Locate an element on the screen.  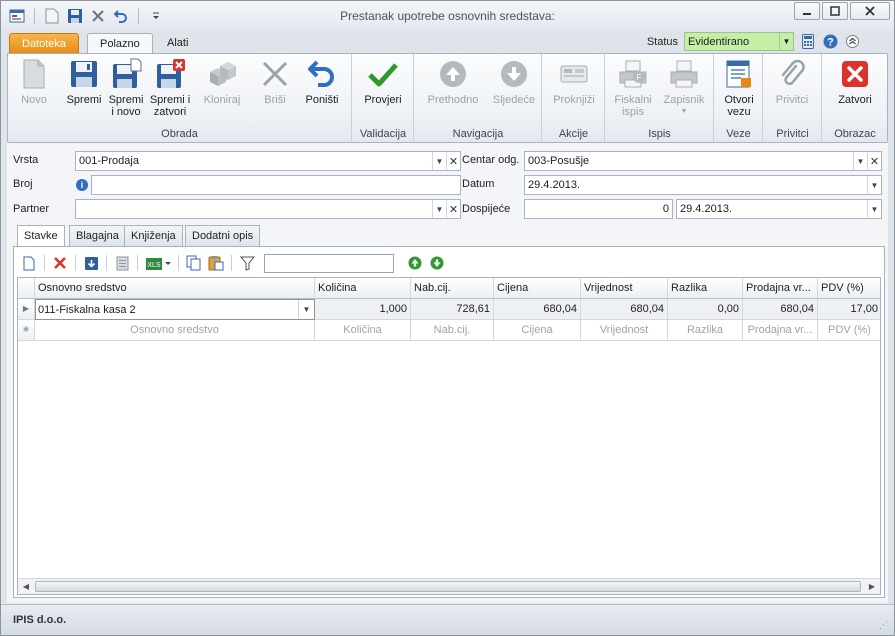
otvori-label-1: Otvori is located at coordinates (739, 100).